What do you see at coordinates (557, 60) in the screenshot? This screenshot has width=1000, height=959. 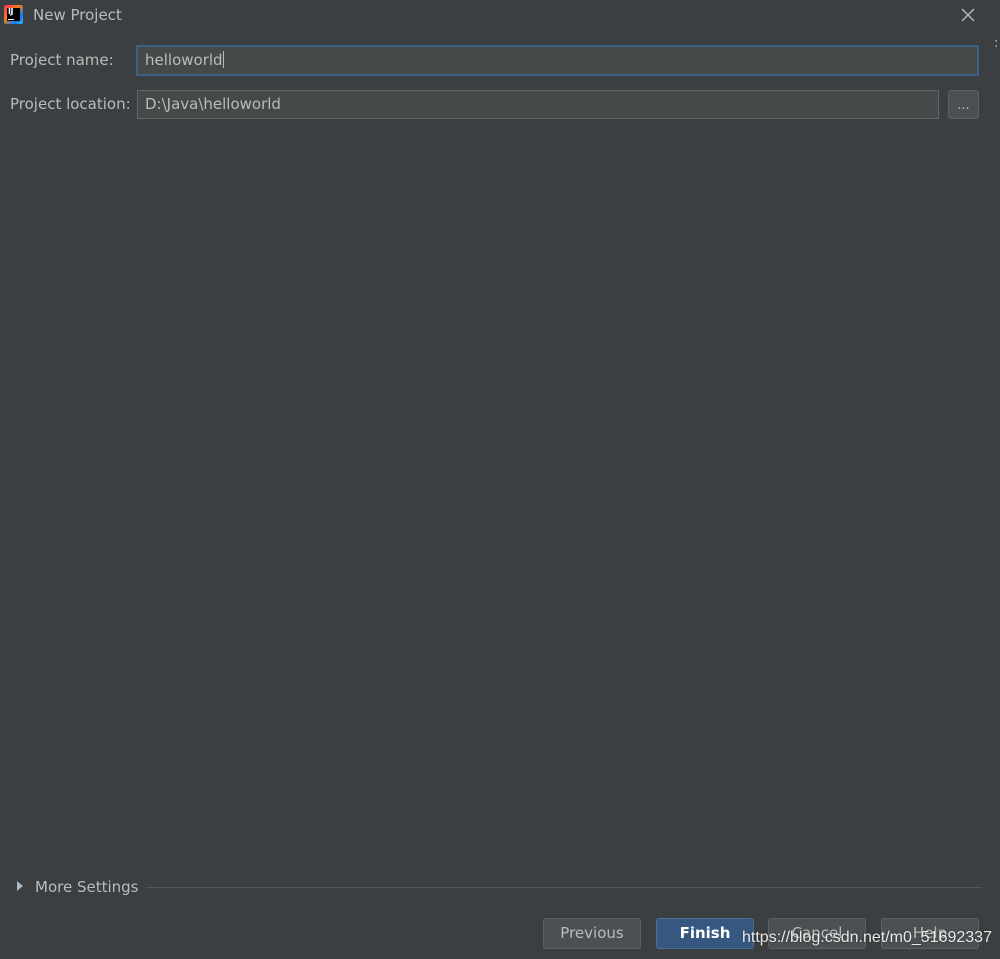 I see `project-name-input: helloworld` at bounding box center [557, 60].